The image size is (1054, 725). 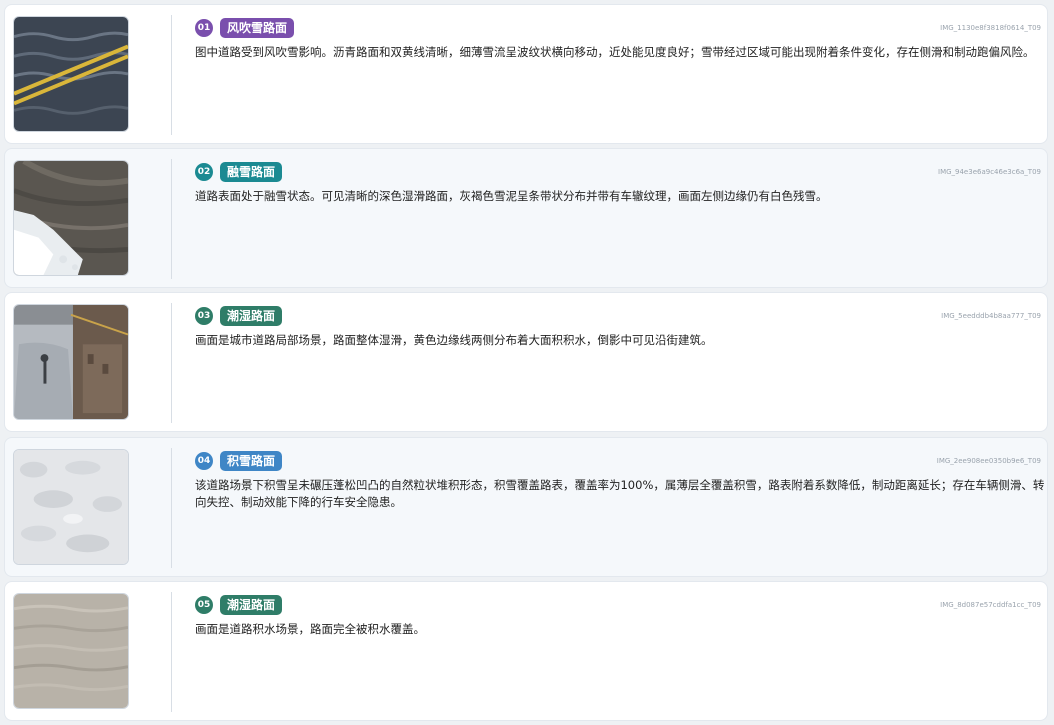 I want to click on image-id: IMG_94e3e6a9c46e3c6a_T09, so click(x=989, y=172).